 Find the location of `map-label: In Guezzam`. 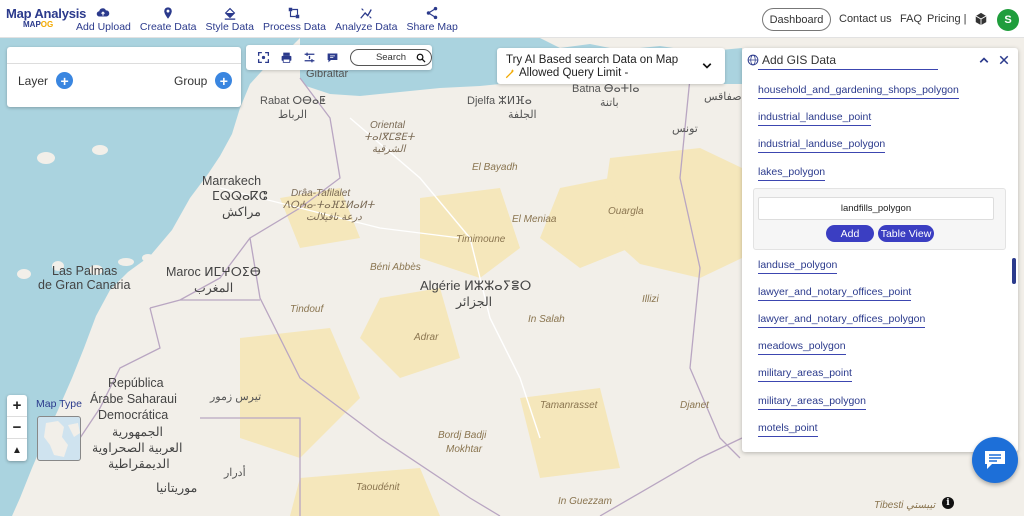

map-label: In Guezzam is located at coordinates (585, 501).